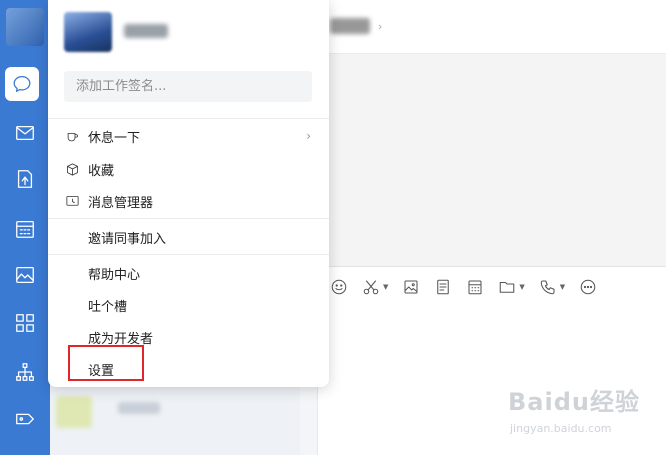 This screenshot has width=666, height=455. What do you see at coordinates (106, 363) in the screenshot?
I see `highlight-box` at bounding box center [106, 363].